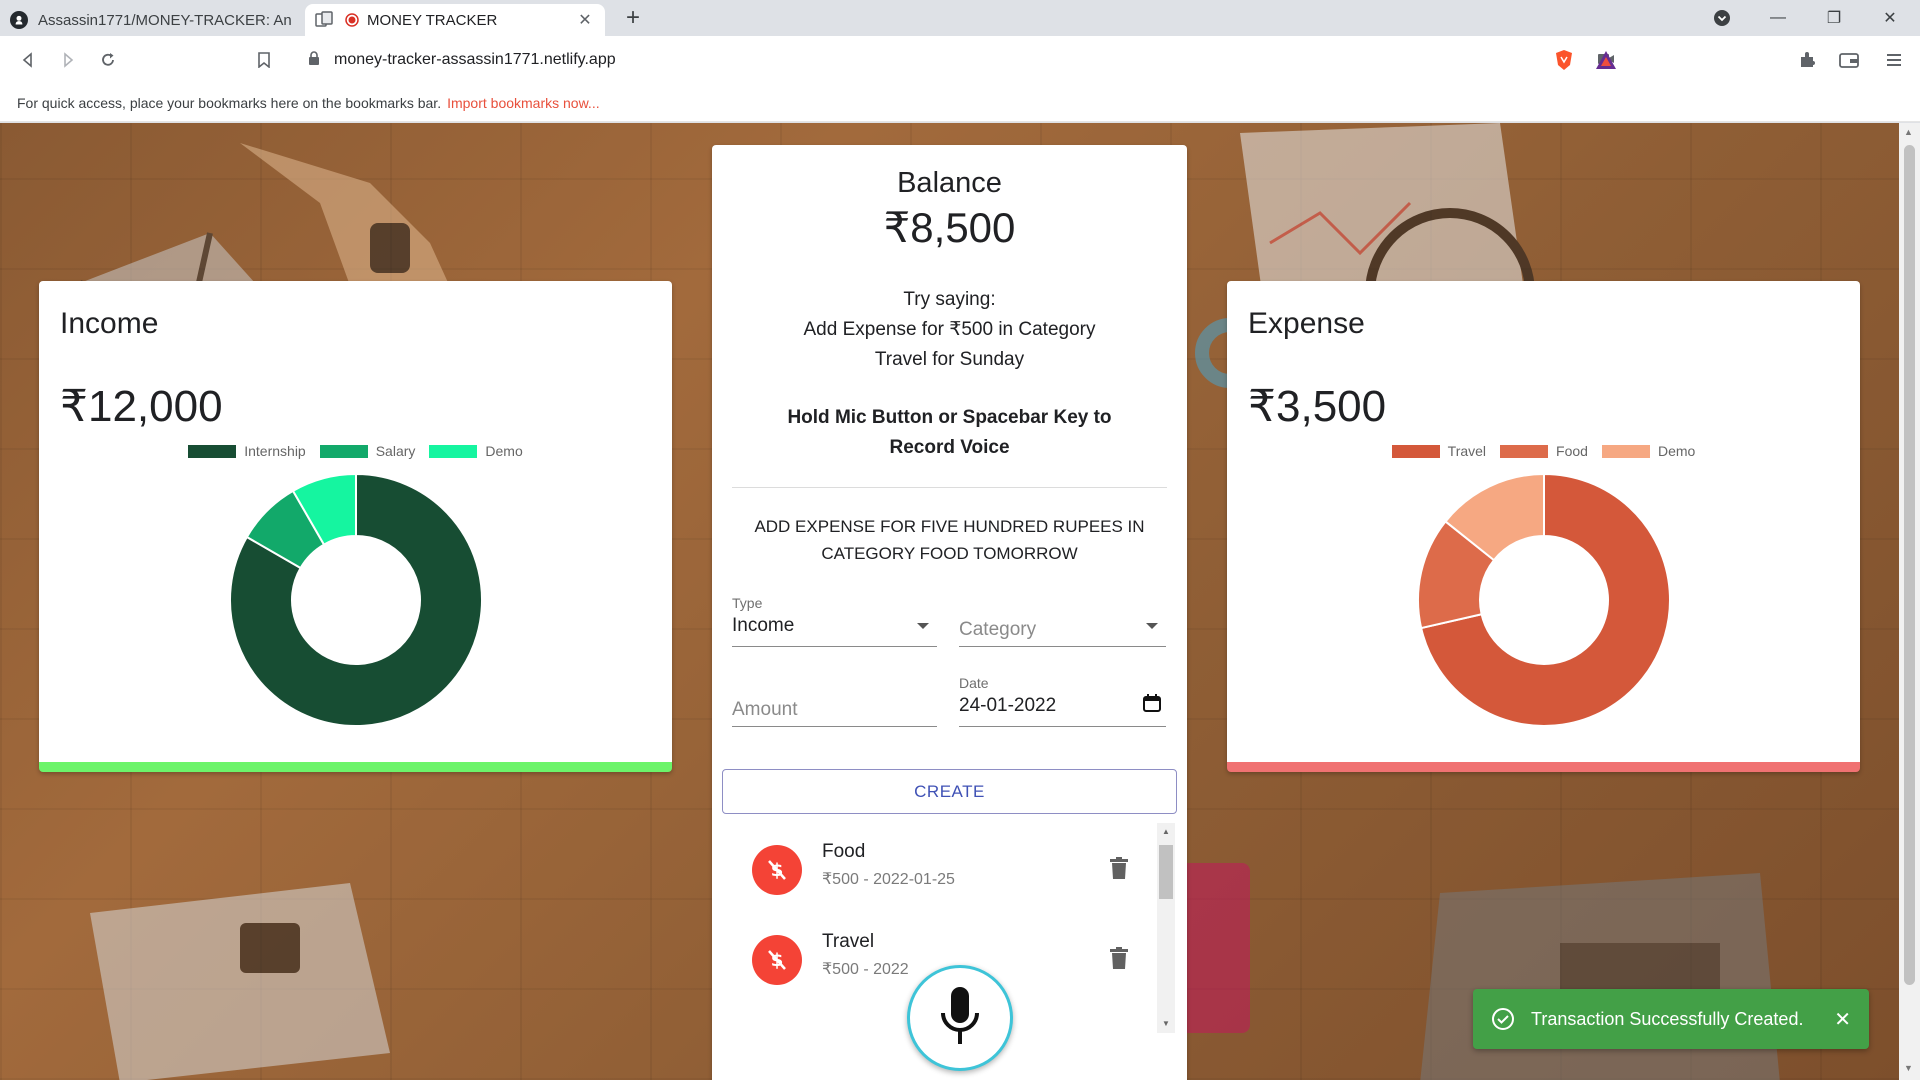  I want to click on income-legend-item: Salary, so click(367, 451).